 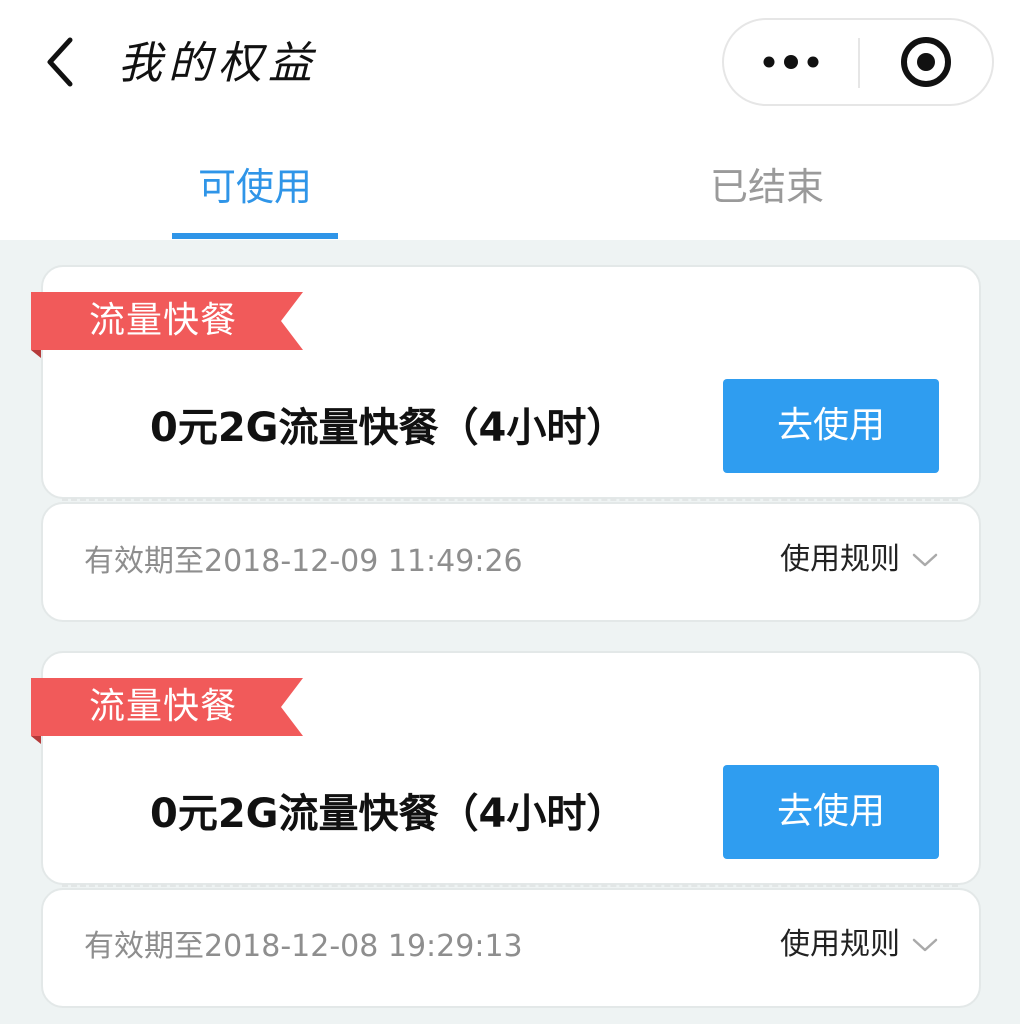 I want to click on expiry-text: 有效期至2018-12-08 19:29:13, so click(x=303, y=946).